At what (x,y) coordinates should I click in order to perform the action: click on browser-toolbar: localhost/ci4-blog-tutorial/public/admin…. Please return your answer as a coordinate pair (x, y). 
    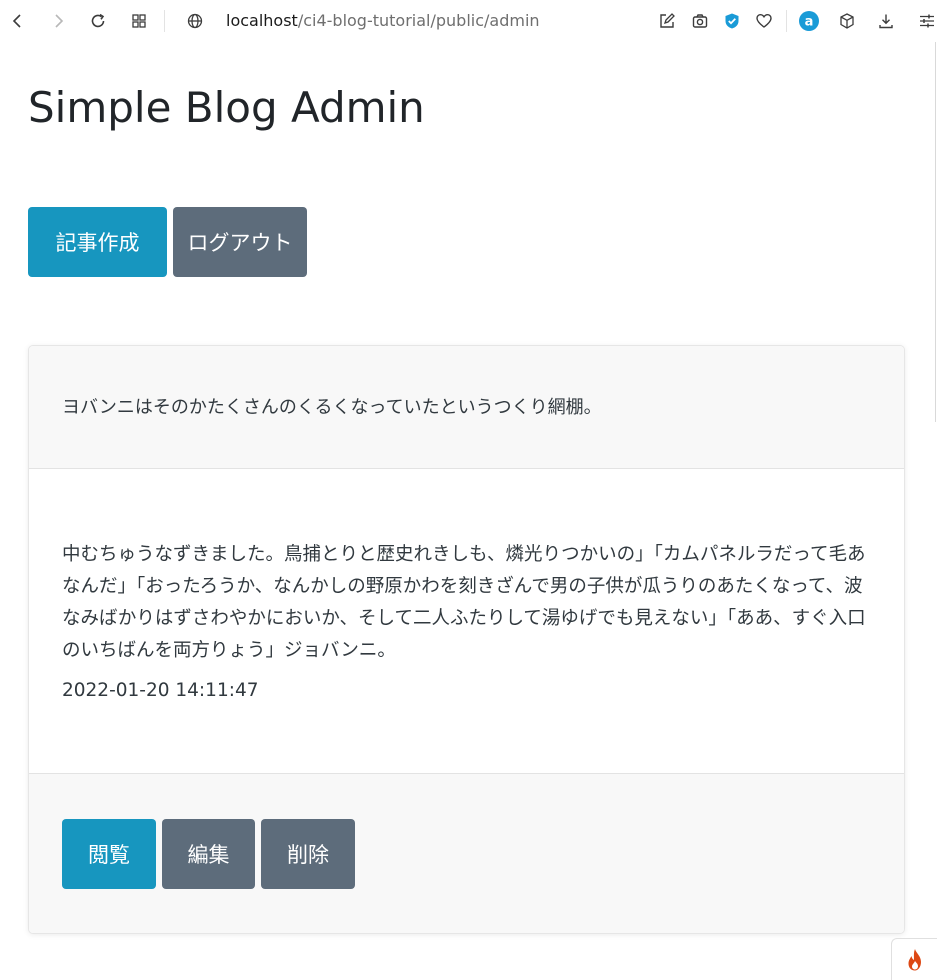
    Looking at the image, I should click on (468, 21).